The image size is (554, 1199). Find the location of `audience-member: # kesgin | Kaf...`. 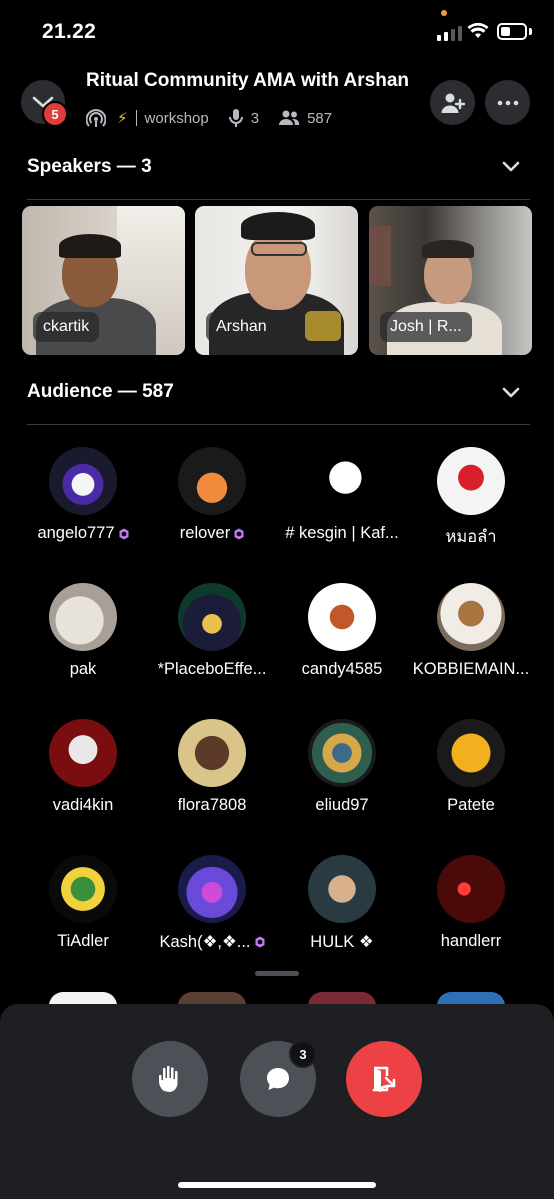

audience-member: # kesgin | Kaf... is located at coordinates (342, 495).